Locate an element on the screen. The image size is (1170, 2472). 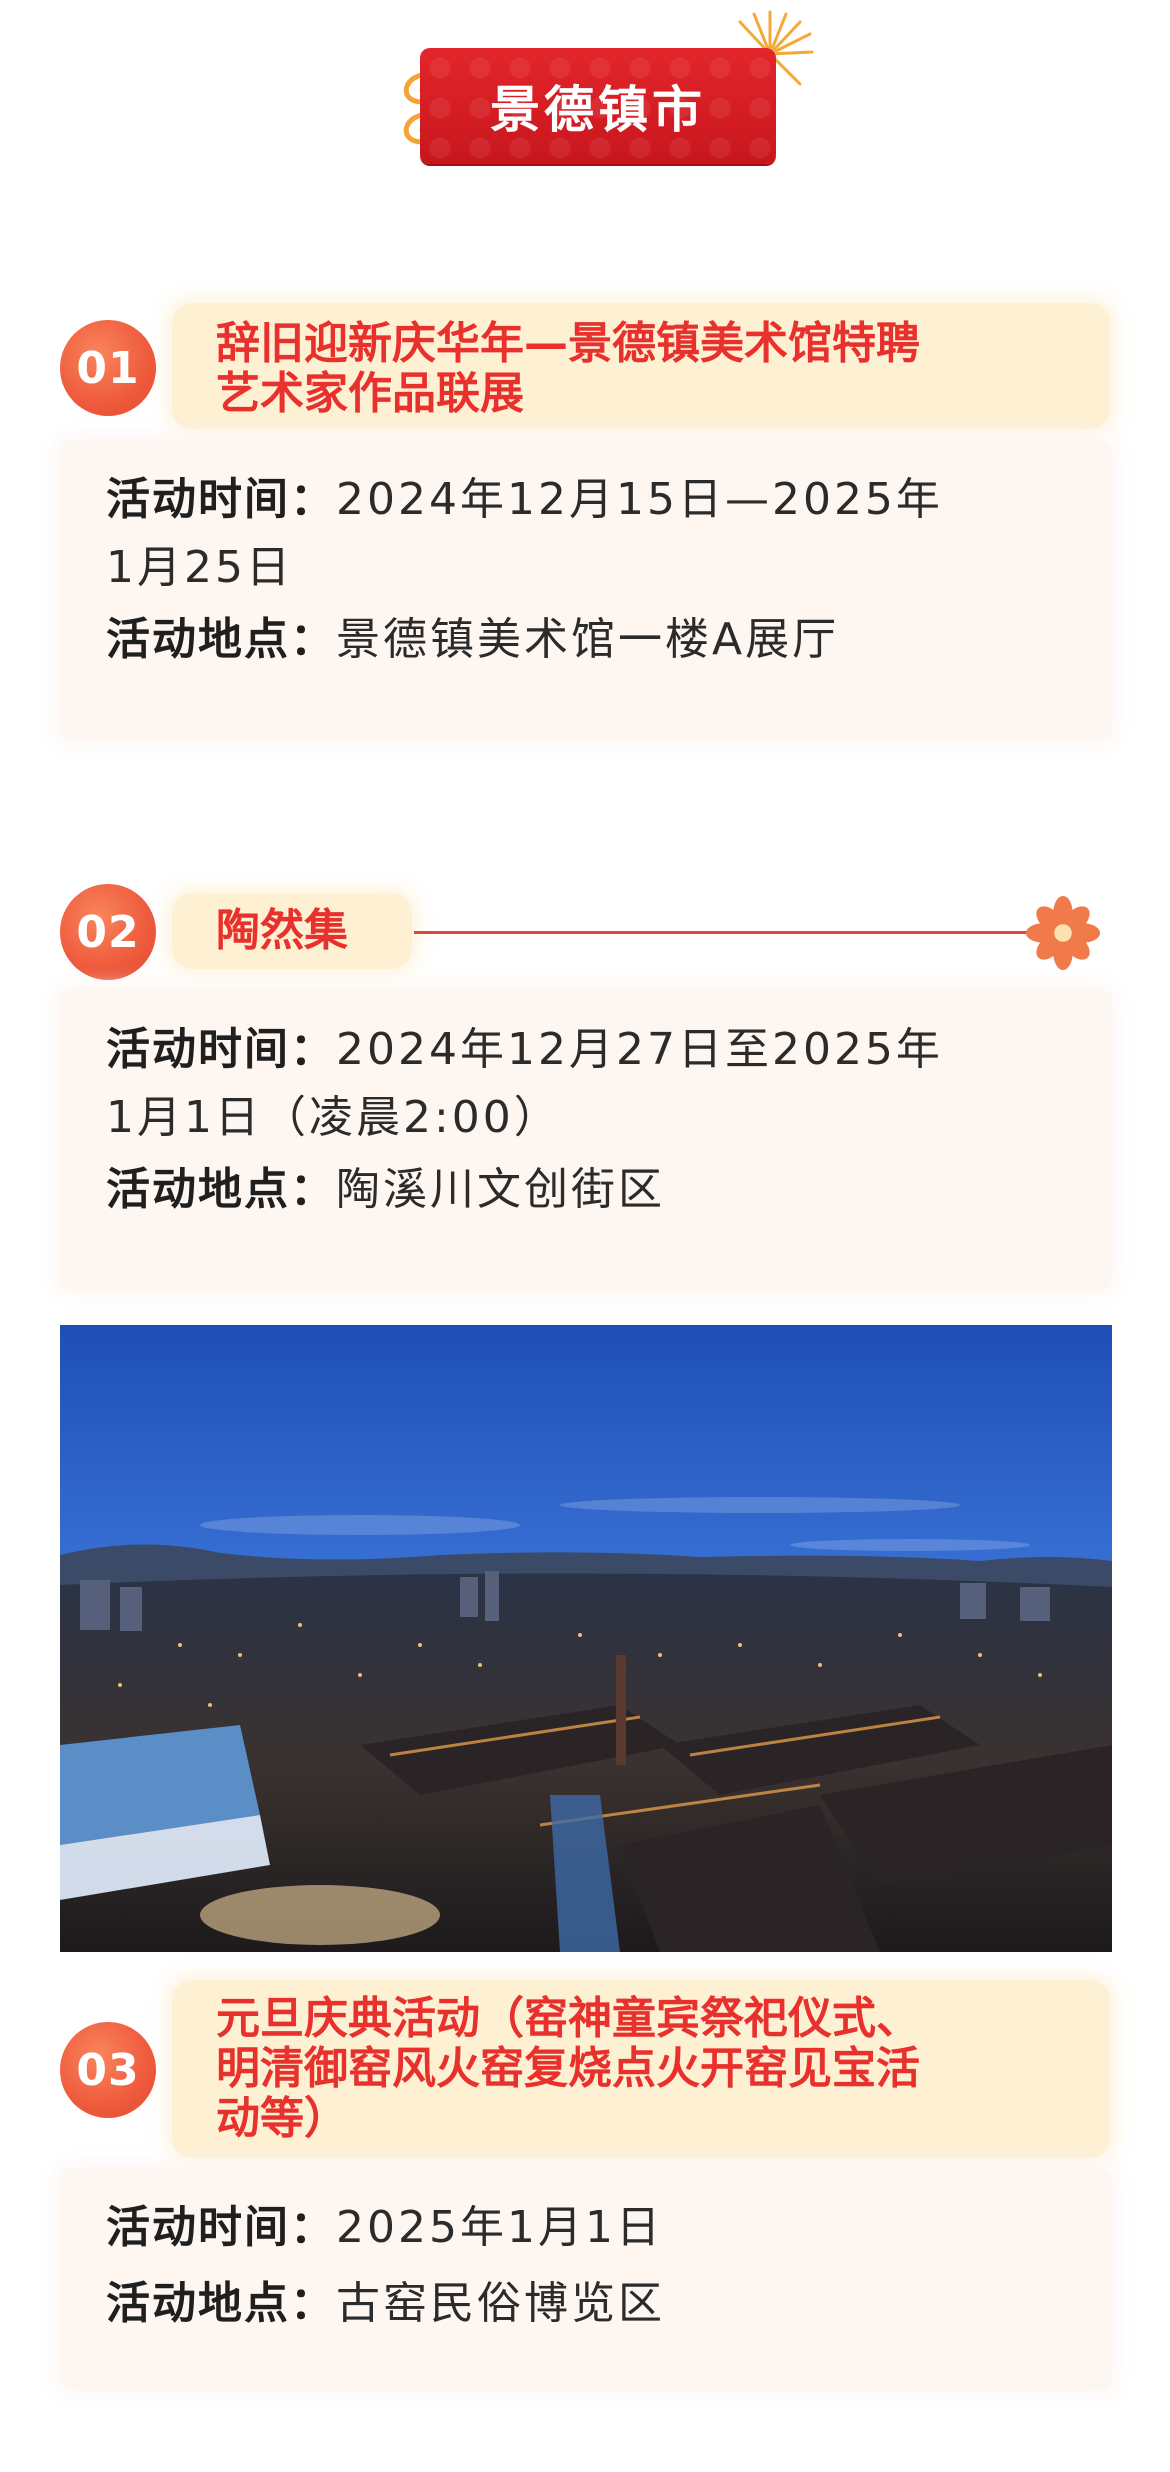
event-3-title: 元旦庆典活动（窑神童宾祭祀仪式、 明清御窑风火窑复烧点火开窑见宝活 动等） is located at coordinates (641, 2069).